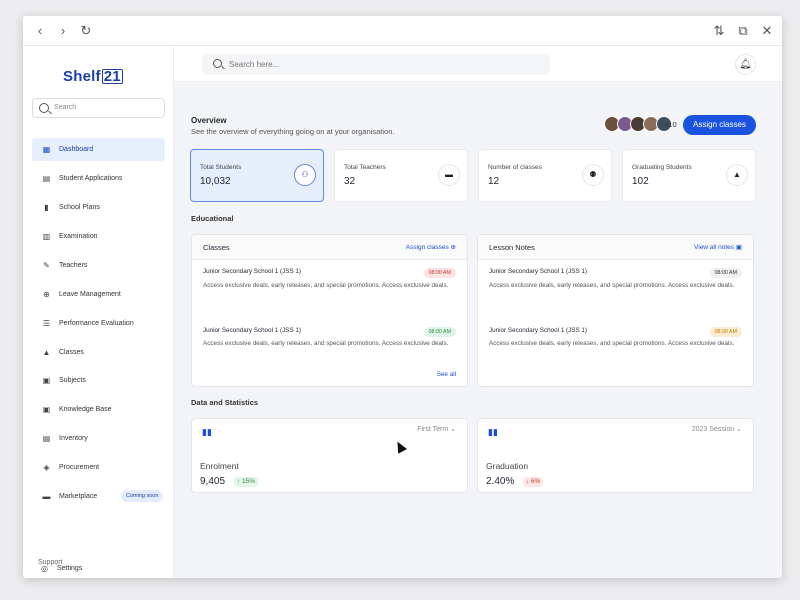  Describe the element at coordinates (98, 149) in the screenshot. I see `sidebar-item-dashboard: ▦ Dashboard` at that location.